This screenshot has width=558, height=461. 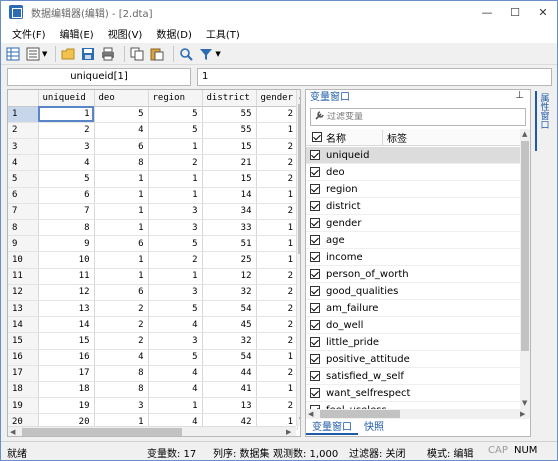 I want to click on row-number: 3, so click(x=23, y=147).